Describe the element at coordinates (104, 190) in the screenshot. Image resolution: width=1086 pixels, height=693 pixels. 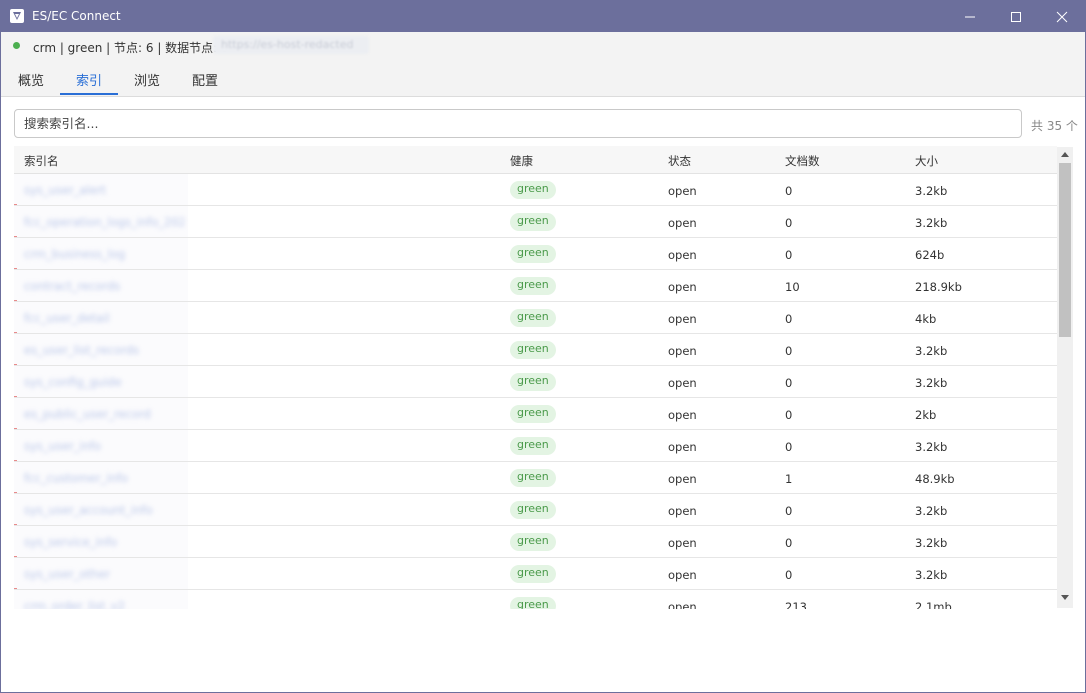
I see `index-name-link: sys_user_alert` at that location.